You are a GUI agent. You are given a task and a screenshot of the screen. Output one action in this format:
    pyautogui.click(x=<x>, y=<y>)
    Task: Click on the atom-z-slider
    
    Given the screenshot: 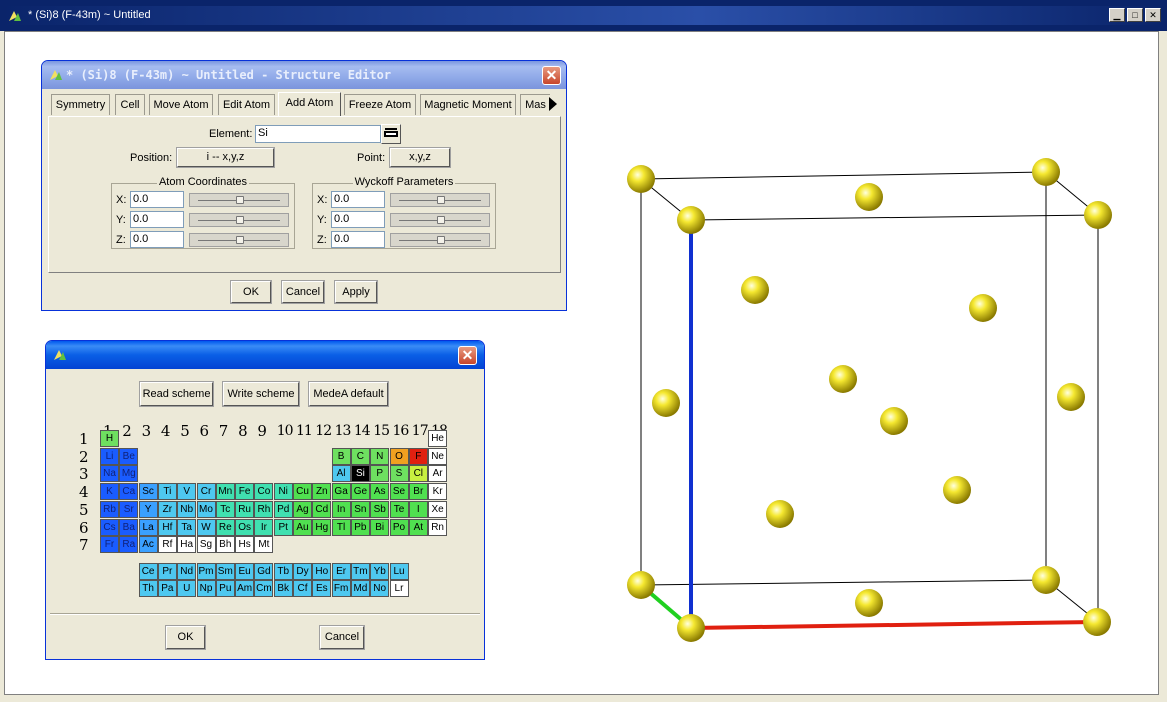 What is the action you would take?
    pyautogui.click(x=239, y=240)
    